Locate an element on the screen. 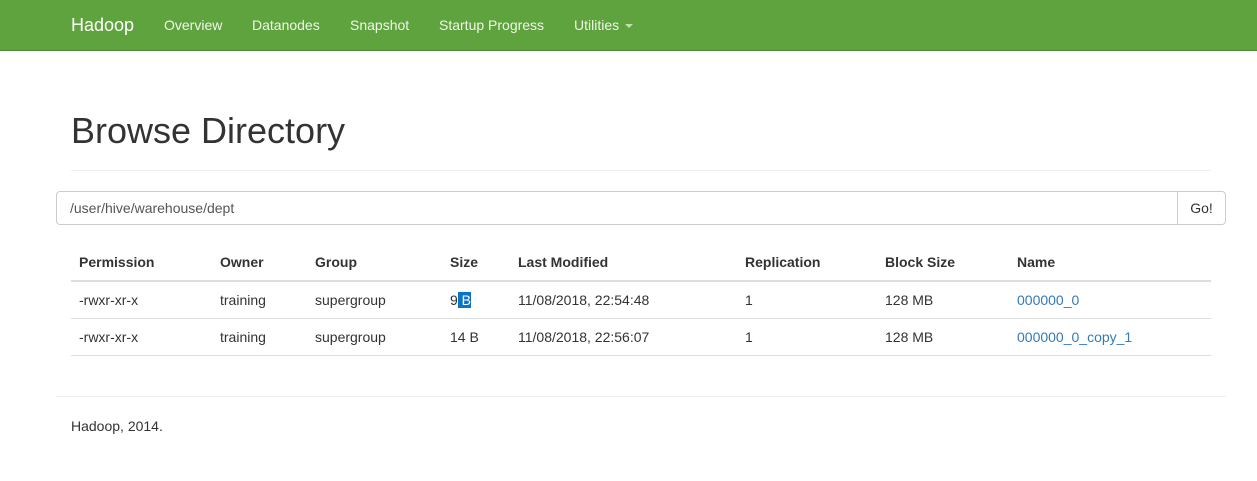  cell-size: 9 B is located at coordinates (461, 300).